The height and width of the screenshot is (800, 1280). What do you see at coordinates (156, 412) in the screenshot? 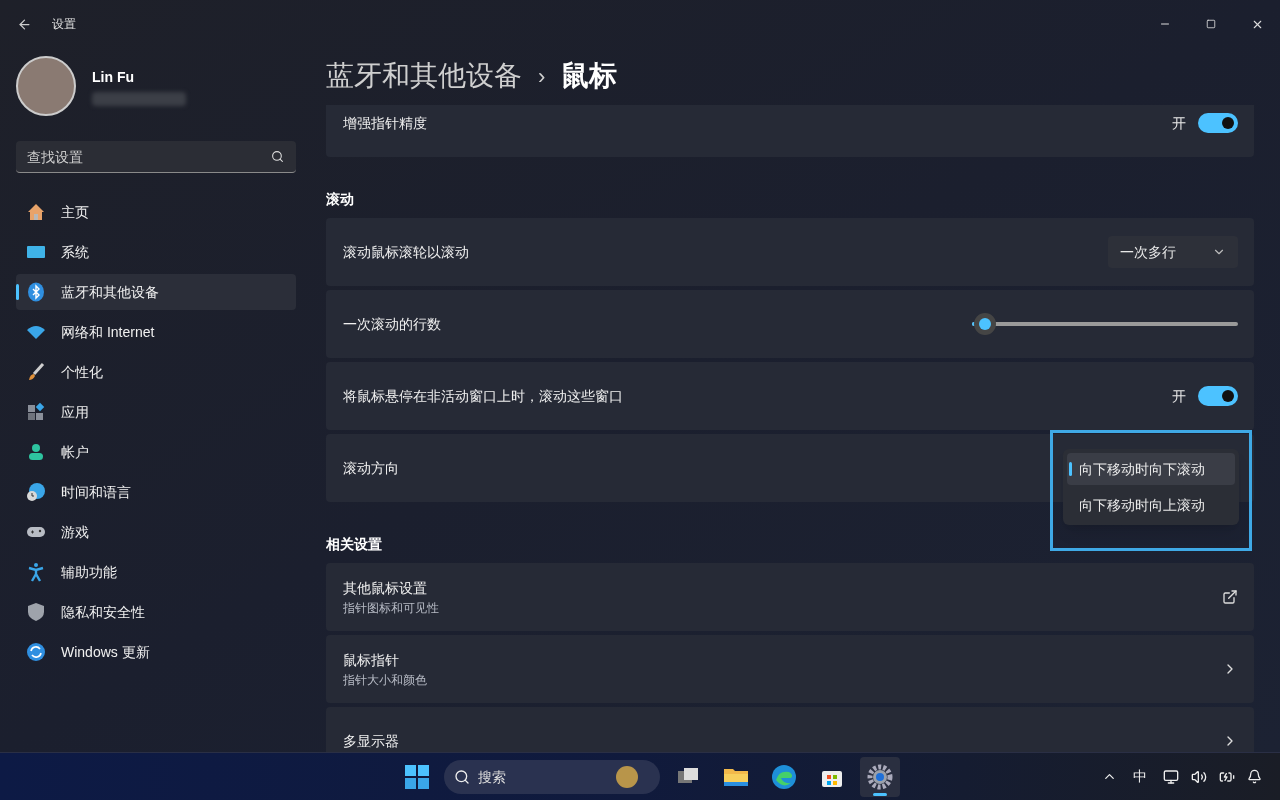
I see `nav-item: 应用` at bounding box center [156, 412].